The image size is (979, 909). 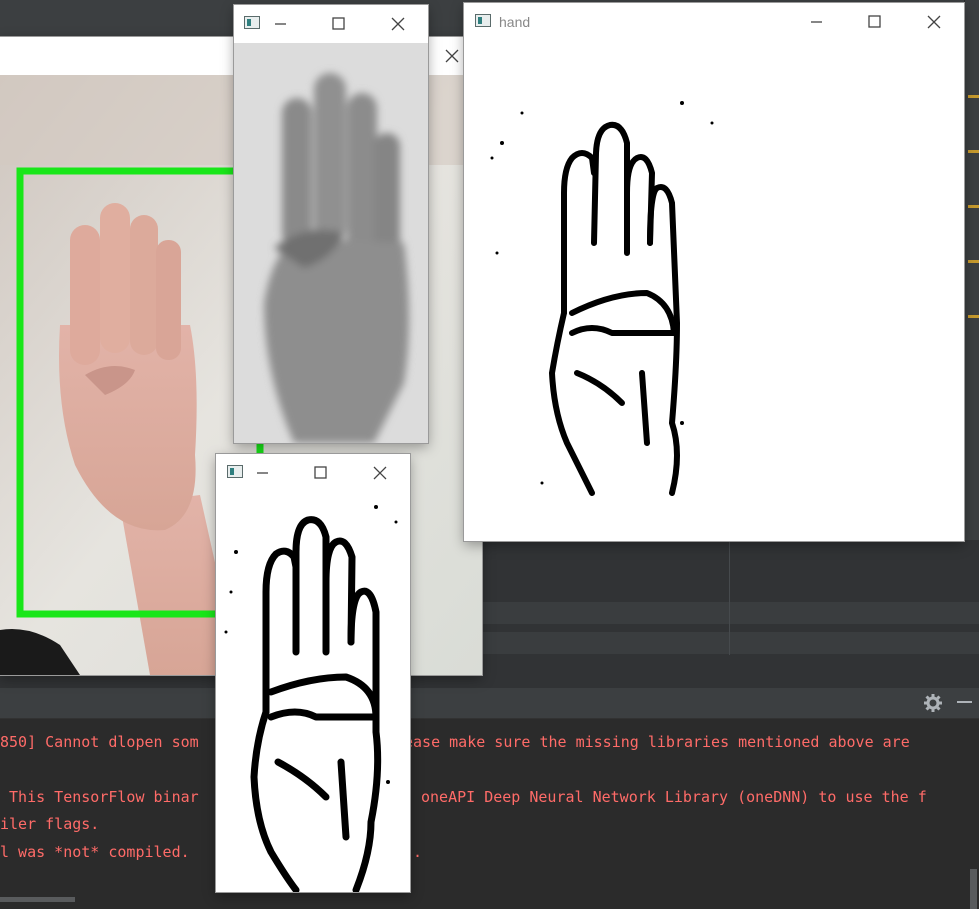 I want to click on console-line: l was *not* compiled., so click(x=95, y=852).